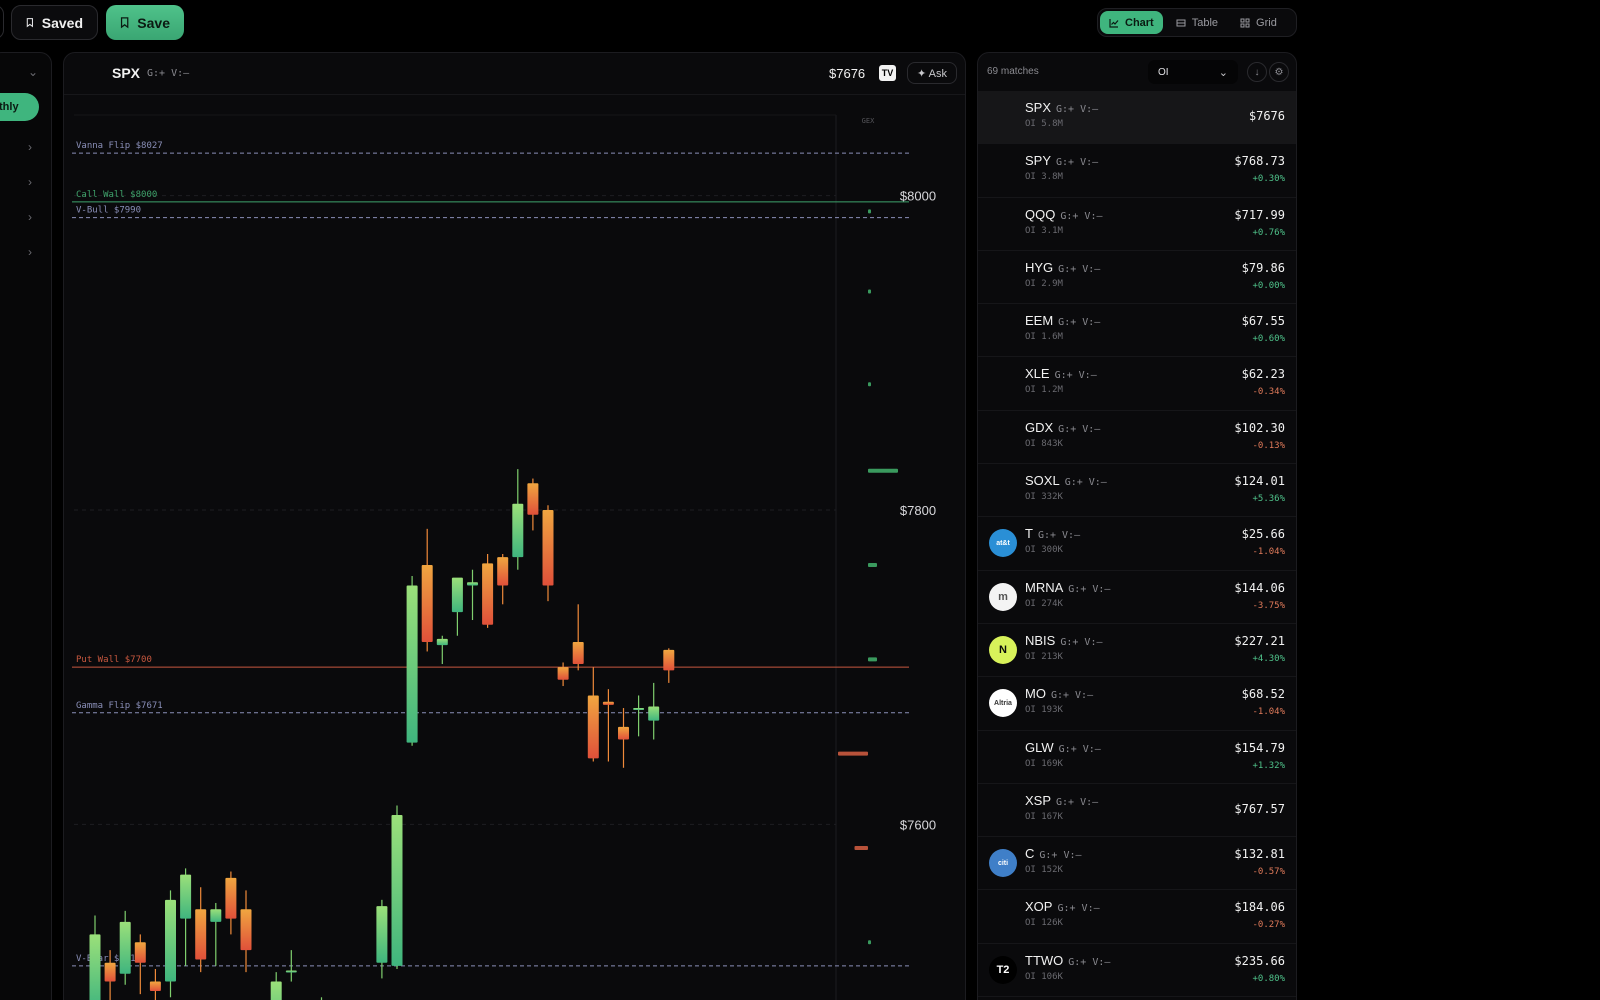  Describe the element at coordinates (1044, 497) in the screenshot. I see `row-open-interest: OI 332K` at that location.